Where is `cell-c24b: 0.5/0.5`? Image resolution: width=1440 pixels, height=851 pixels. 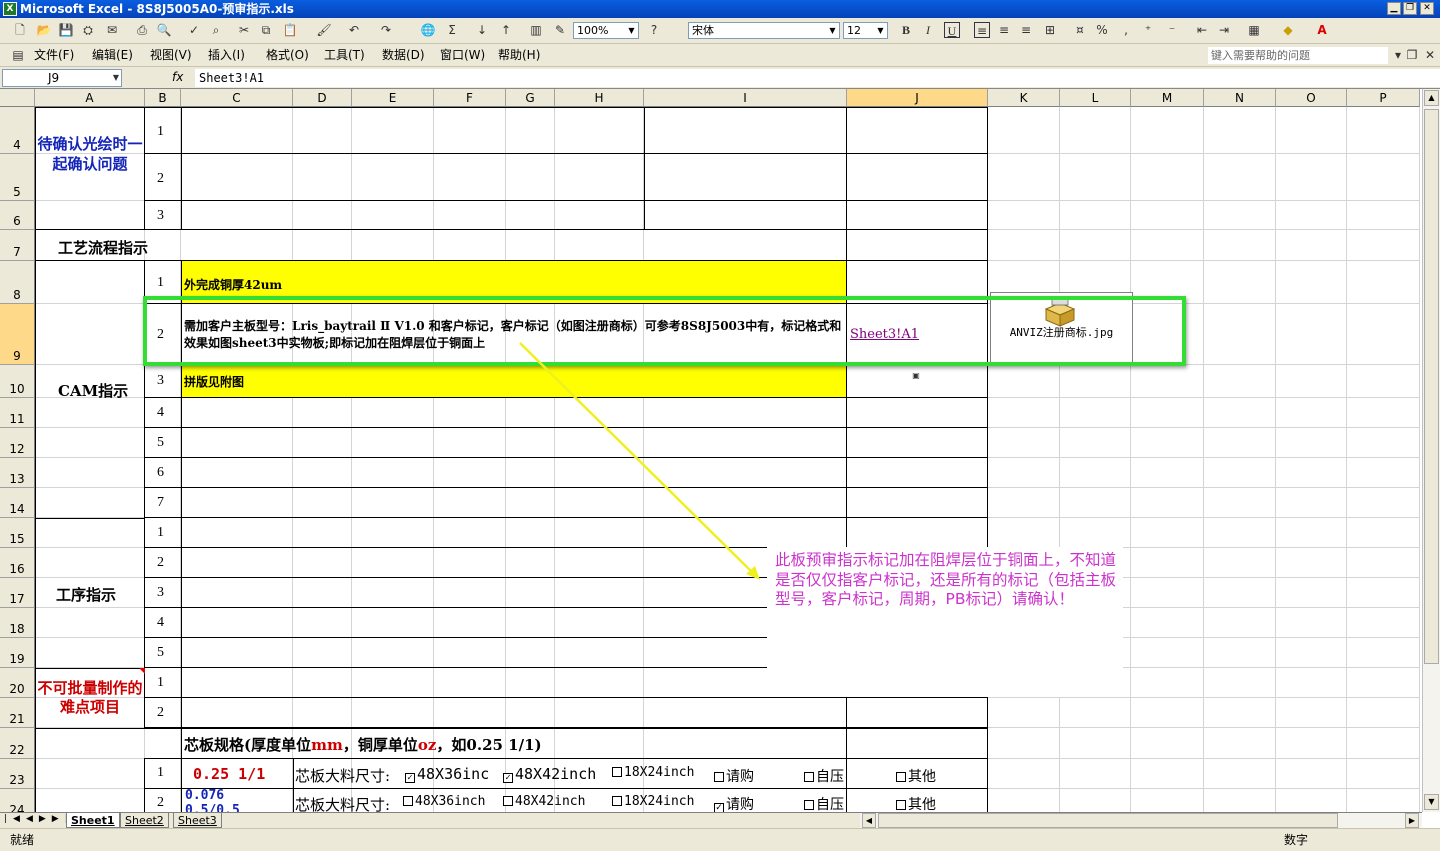 cell-c24b: 0.5/0.5 is located at coordinates (212, 807).